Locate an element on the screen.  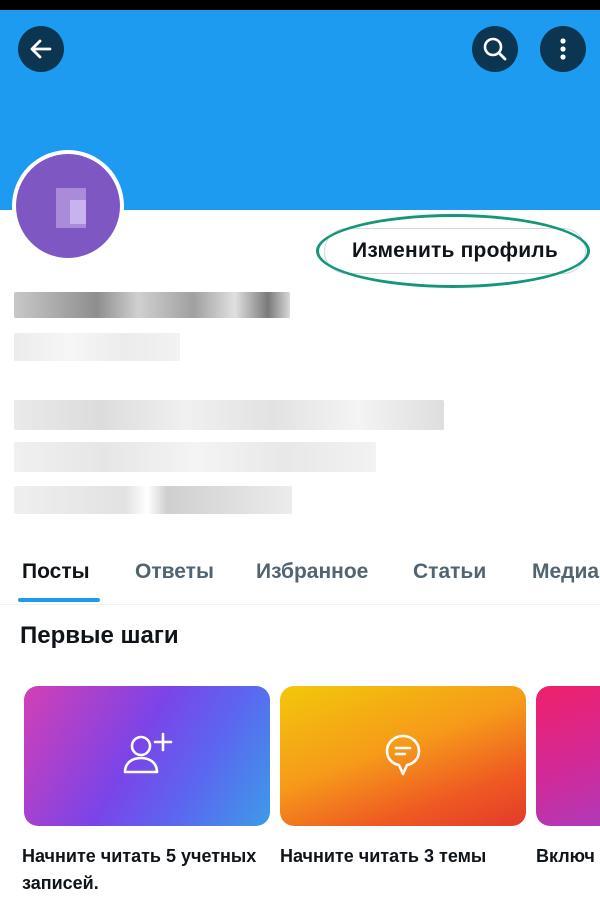
more-options-button is located at coordinates (563, 49).